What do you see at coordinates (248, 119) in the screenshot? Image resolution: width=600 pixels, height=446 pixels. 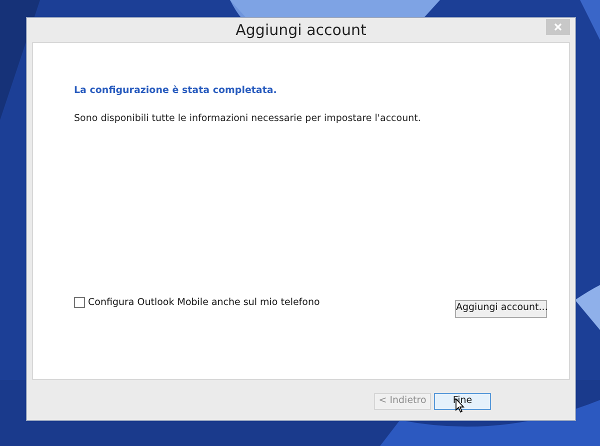 I see `status-message: Sono disponibili tutte le informazioni necessarie per impostare l'account.` at bounding box center [248, 119].